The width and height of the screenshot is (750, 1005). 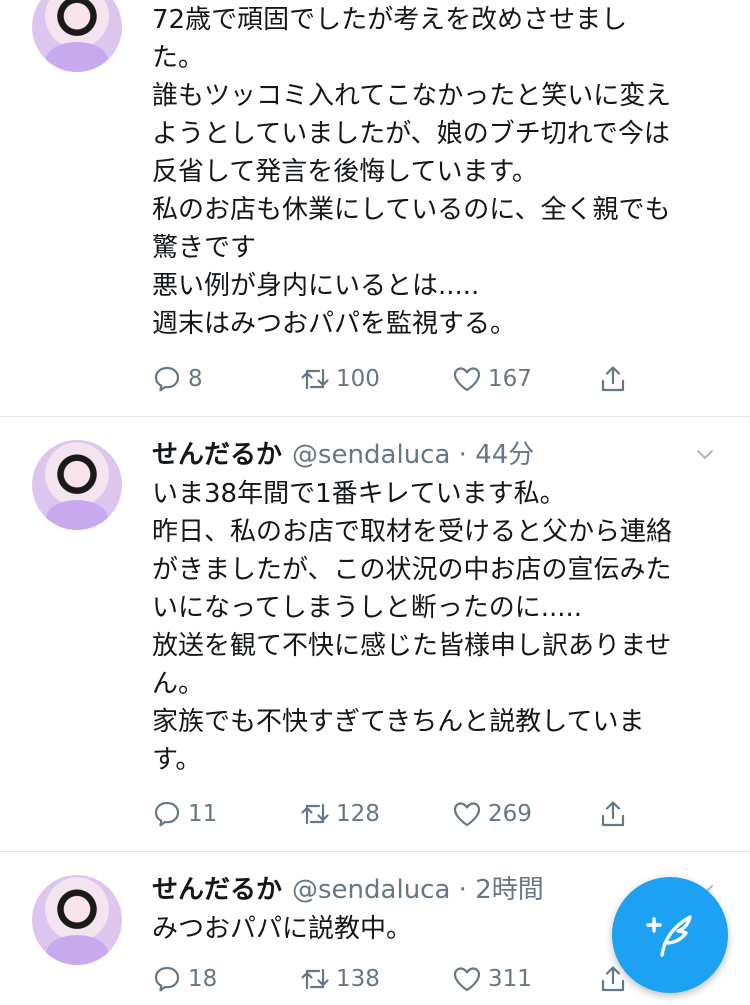 I want to click on compose-tweet-button, so click(x=670, y=935).